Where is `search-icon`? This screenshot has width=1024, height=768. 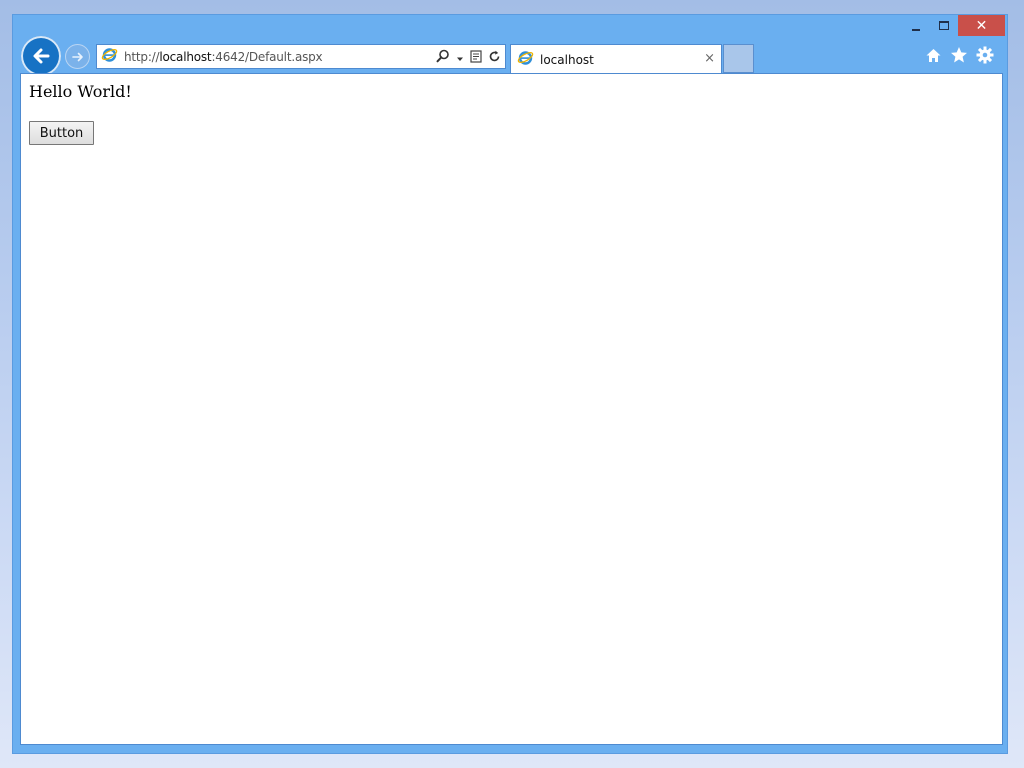 search-icon is located at coordinates (442, 56).